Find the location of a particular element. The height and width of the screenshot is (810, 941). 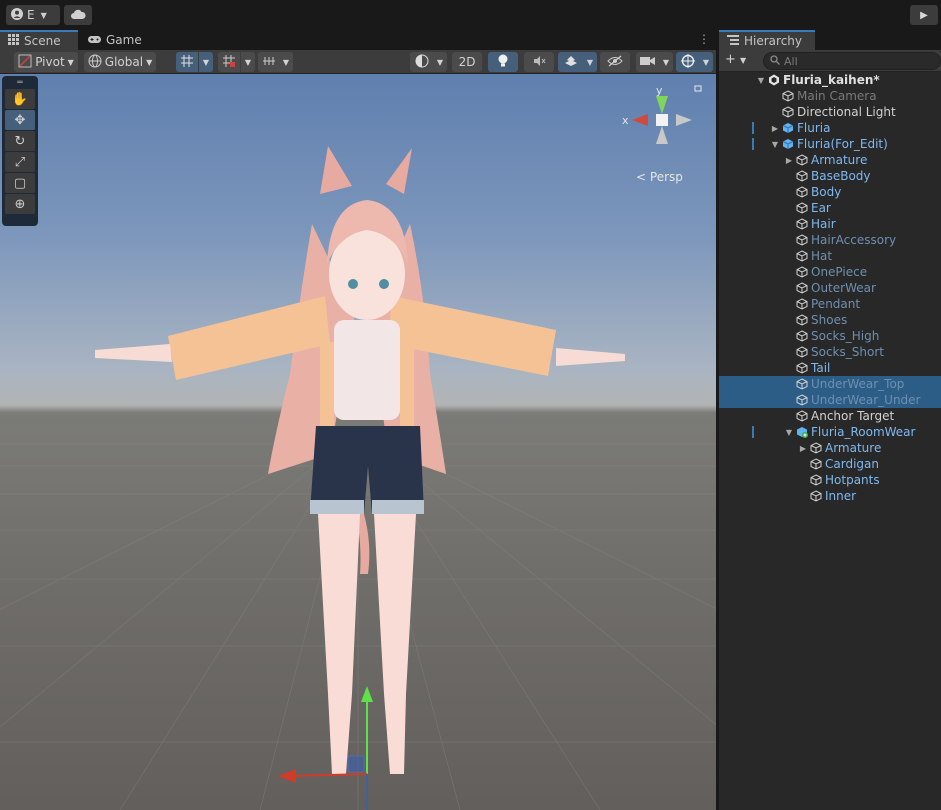

rotate-icon: ↻ is located at coordinates (20, 141).